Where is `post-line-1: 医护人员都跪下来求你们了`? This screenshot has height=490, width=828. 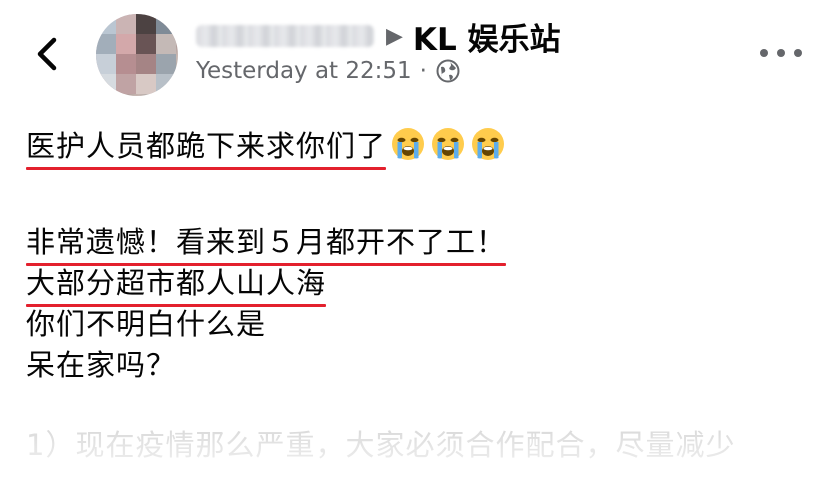
post-line-1: 医护人员都跪下来求你们了 is located at coordinates (421, 148).